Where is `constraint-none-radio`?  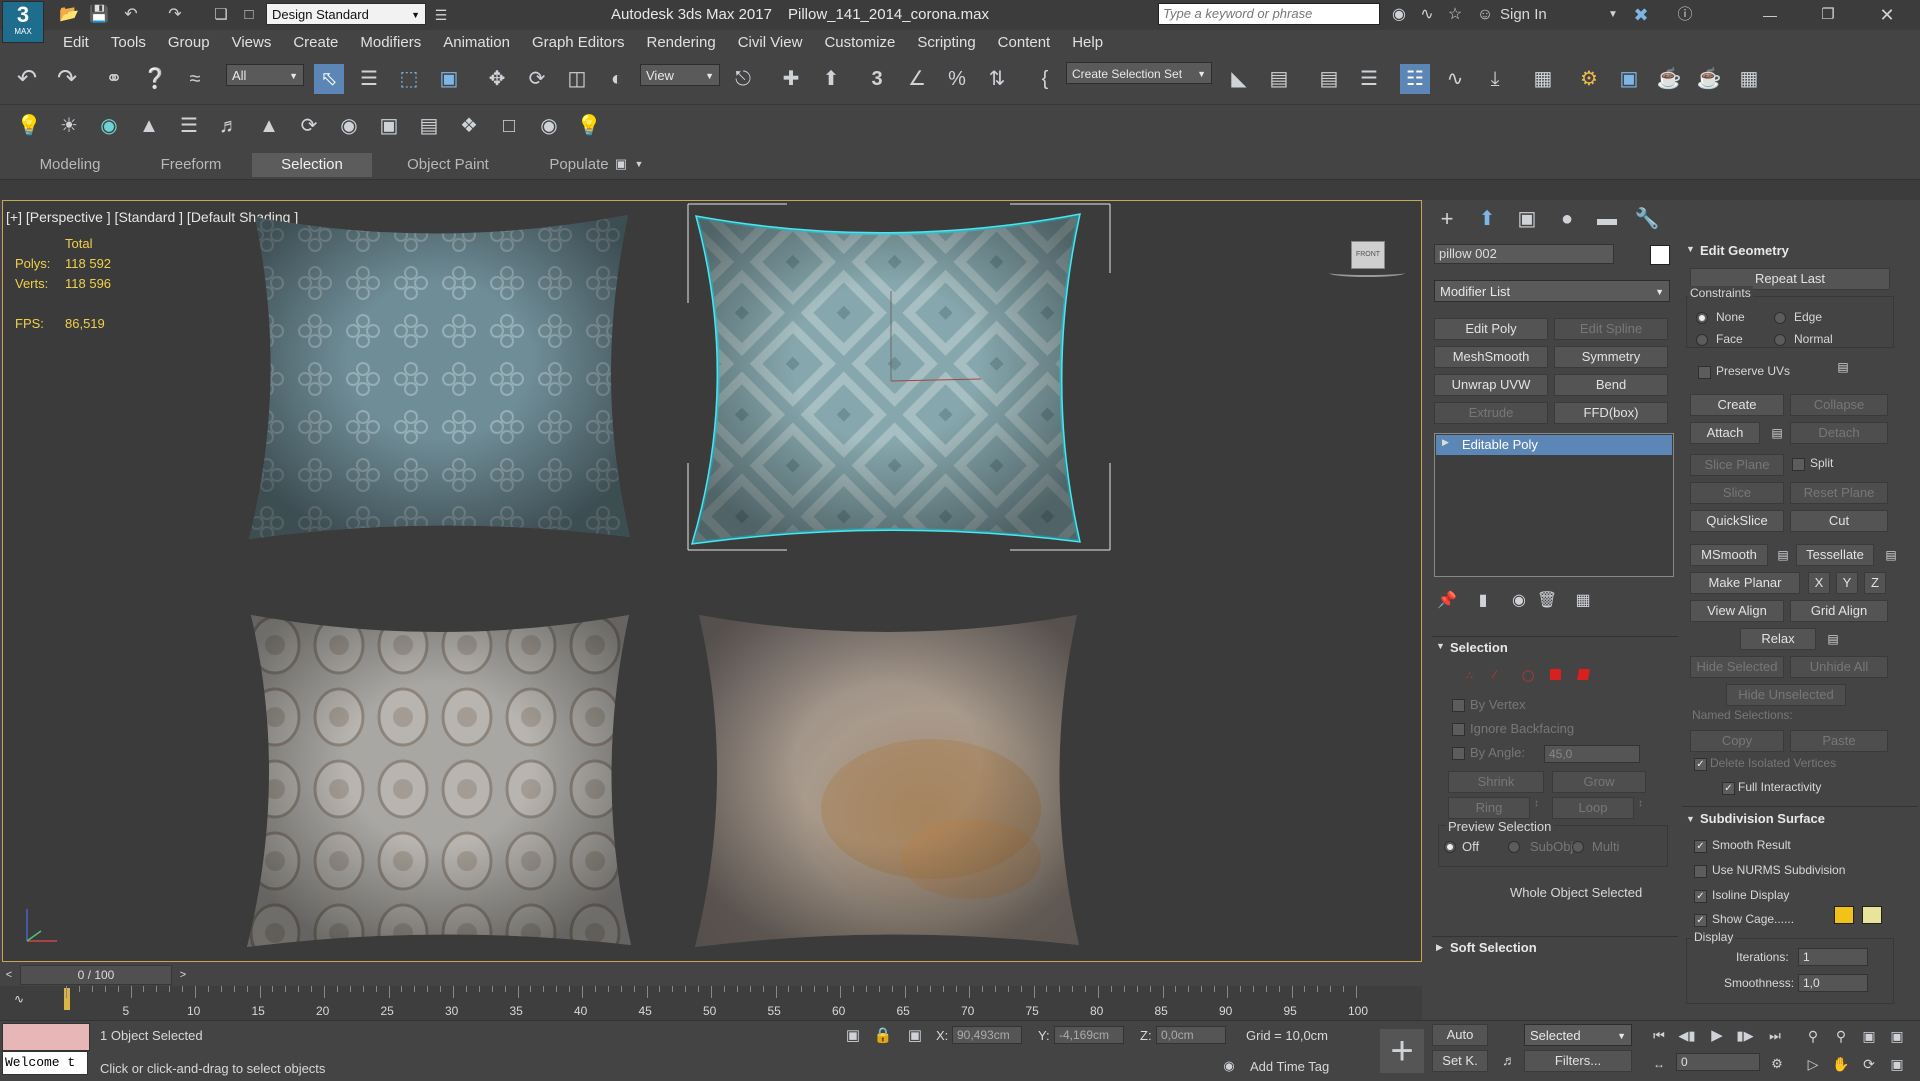
constraint-none-radio is located at coordinates (1702, 318).